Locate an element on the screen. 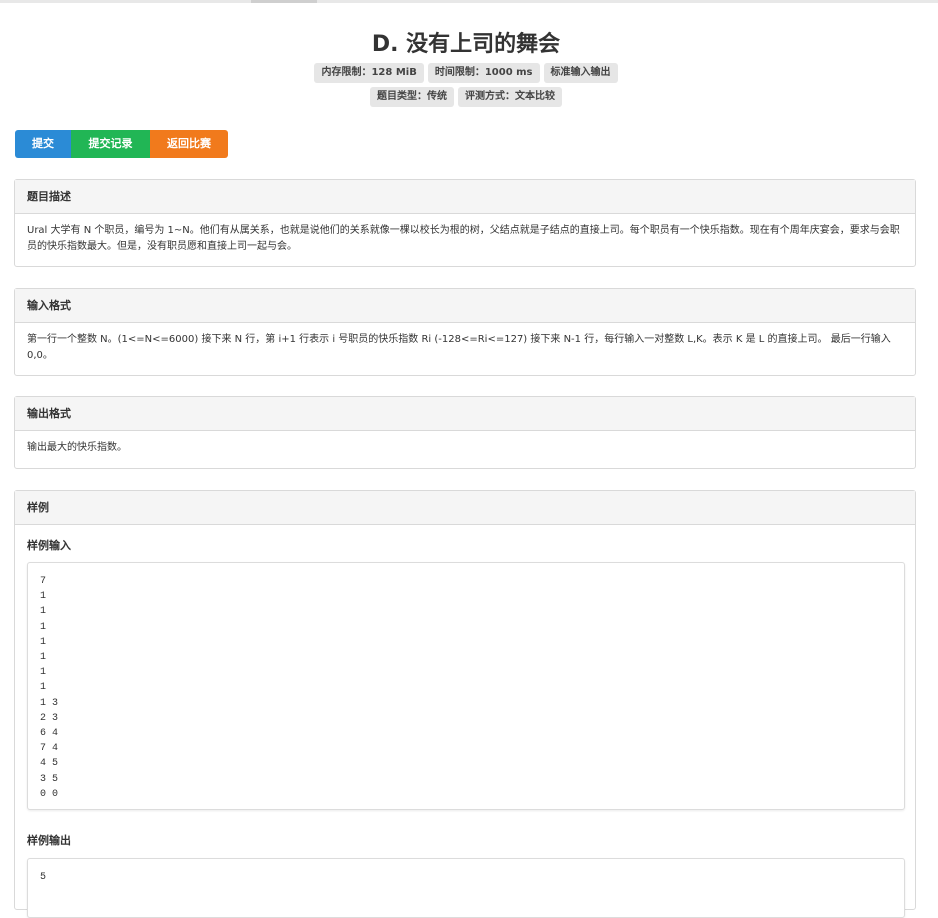 The height and width of the screenshot is (918, 938). time-limit-label: 时间限制：1000 ms is located at coordinates (483, 73).